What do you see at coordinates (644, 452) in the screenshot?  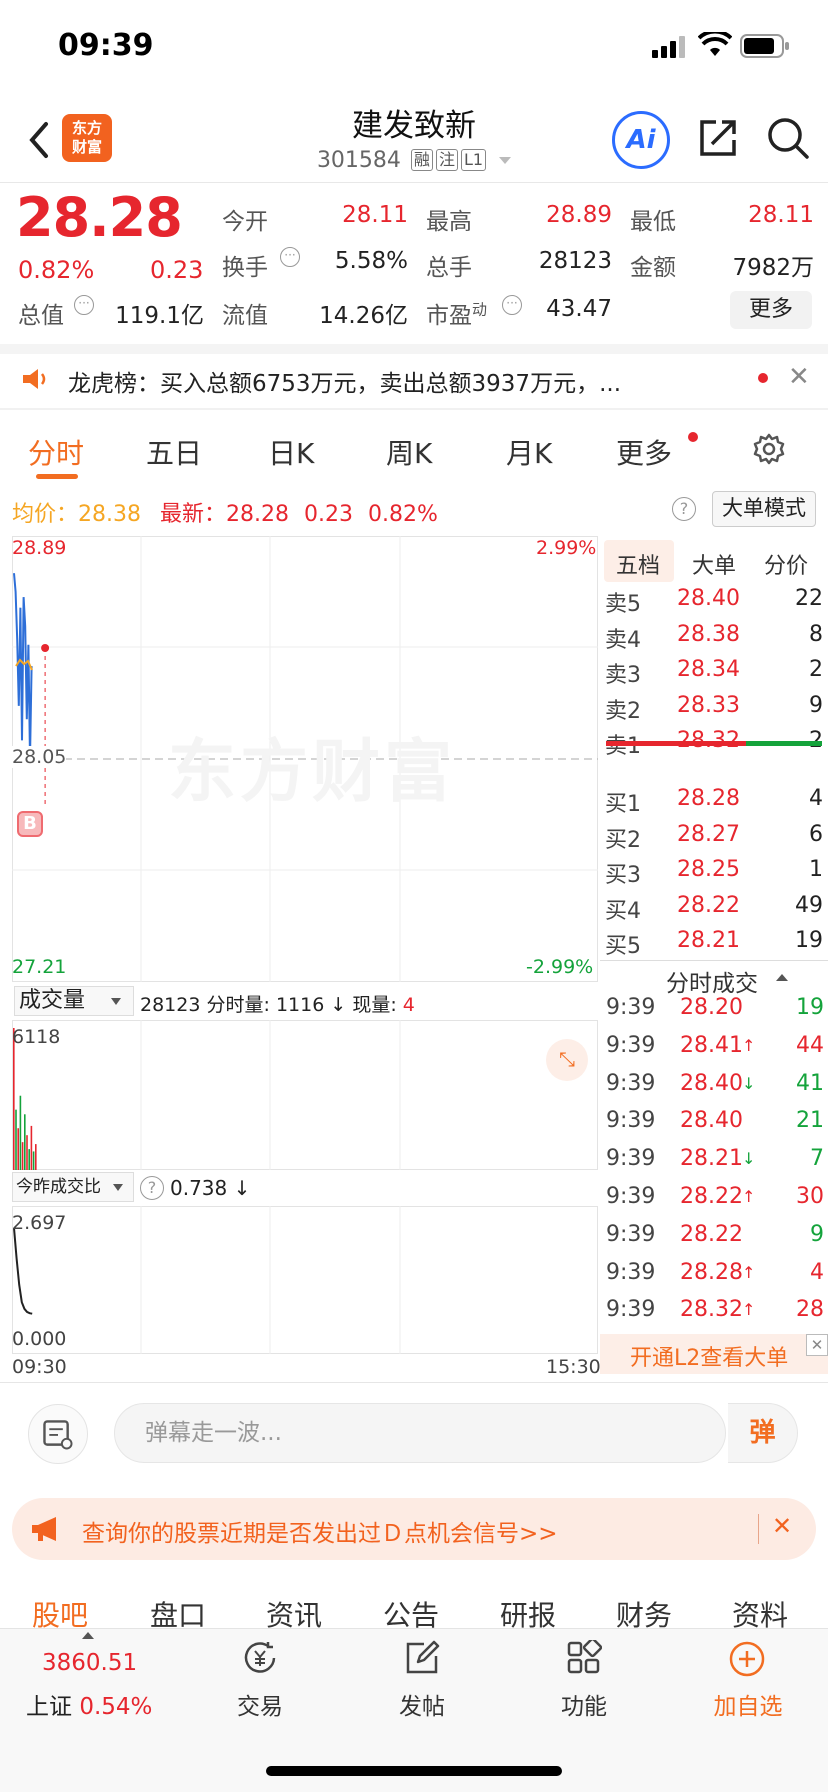 I see `tab-more: 更多` at bounding box center [644, 452].